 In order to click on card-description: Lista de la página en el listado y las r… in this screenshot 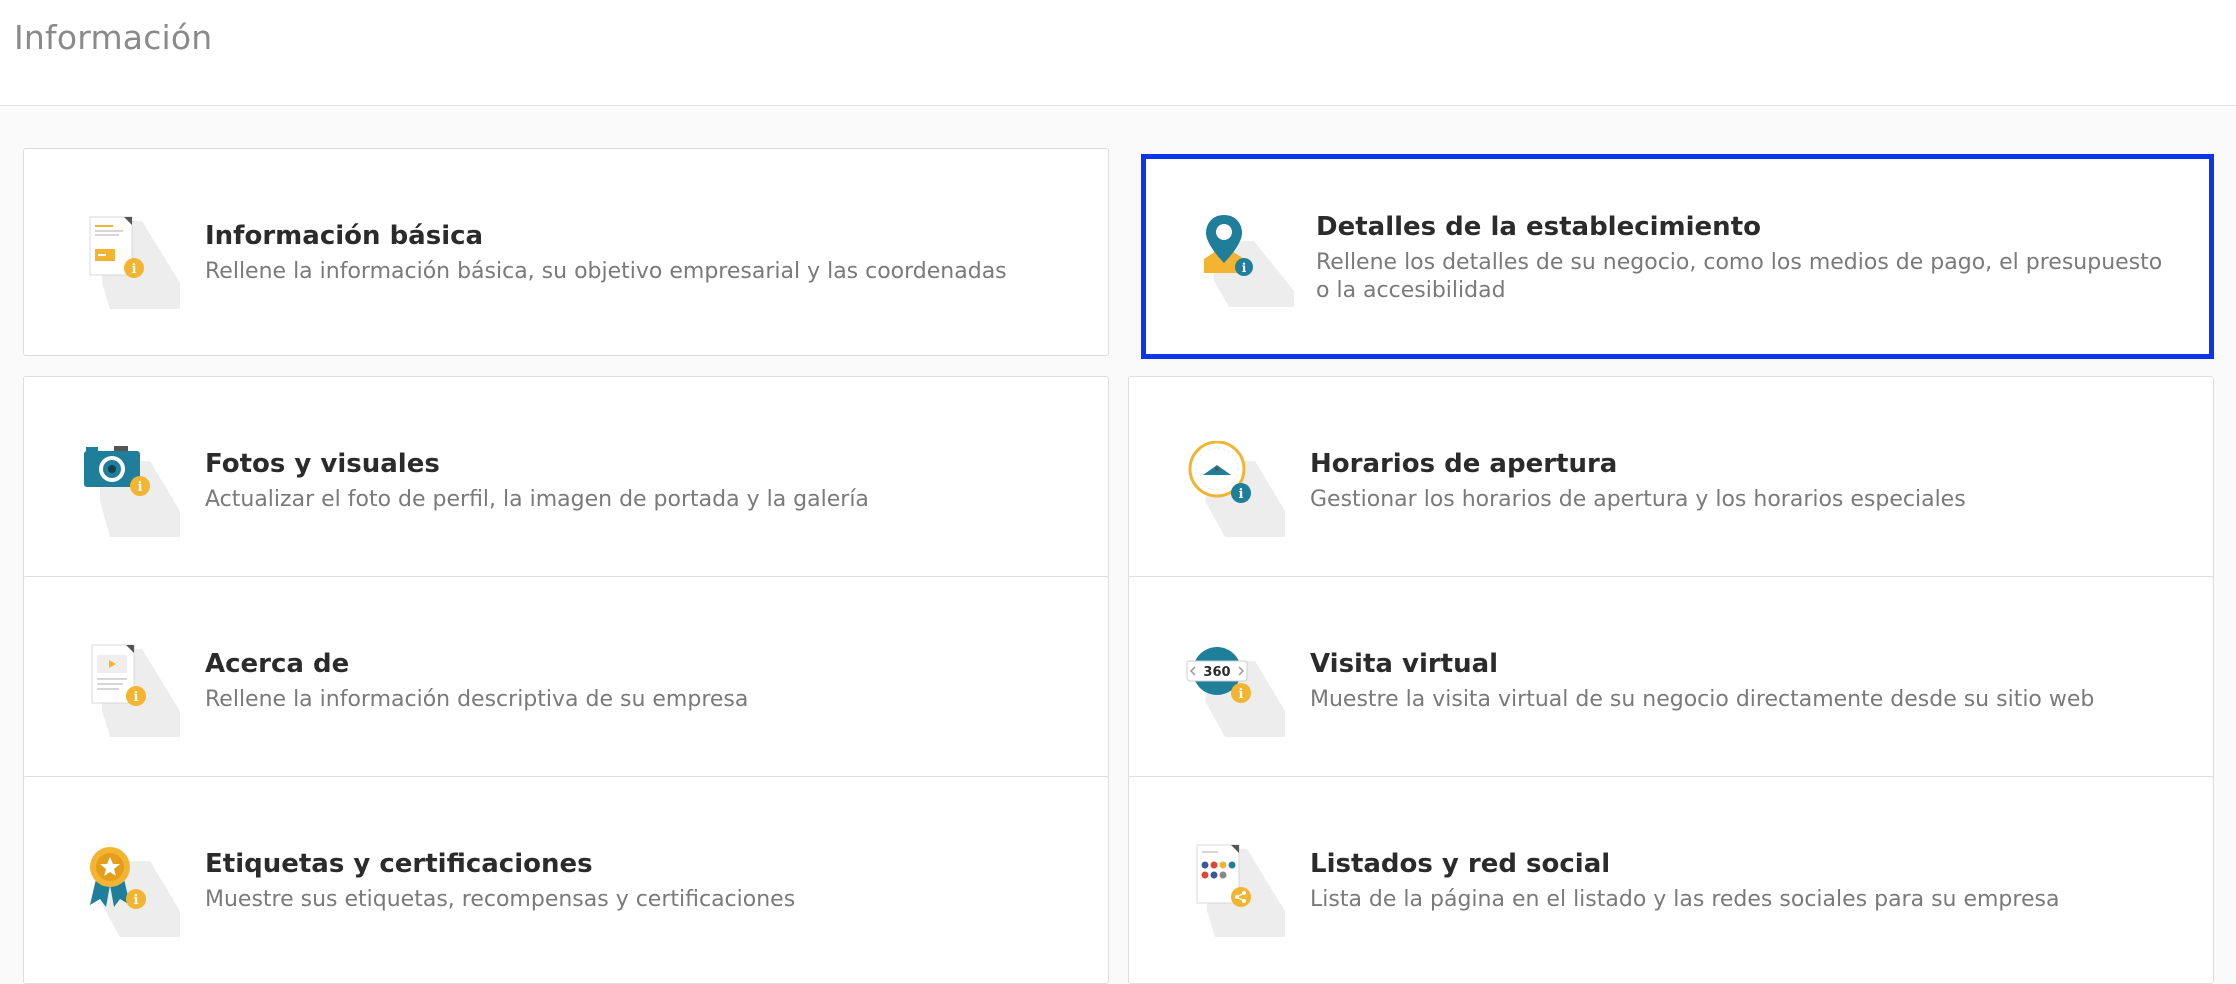, I will do `click(1685, 899)`.